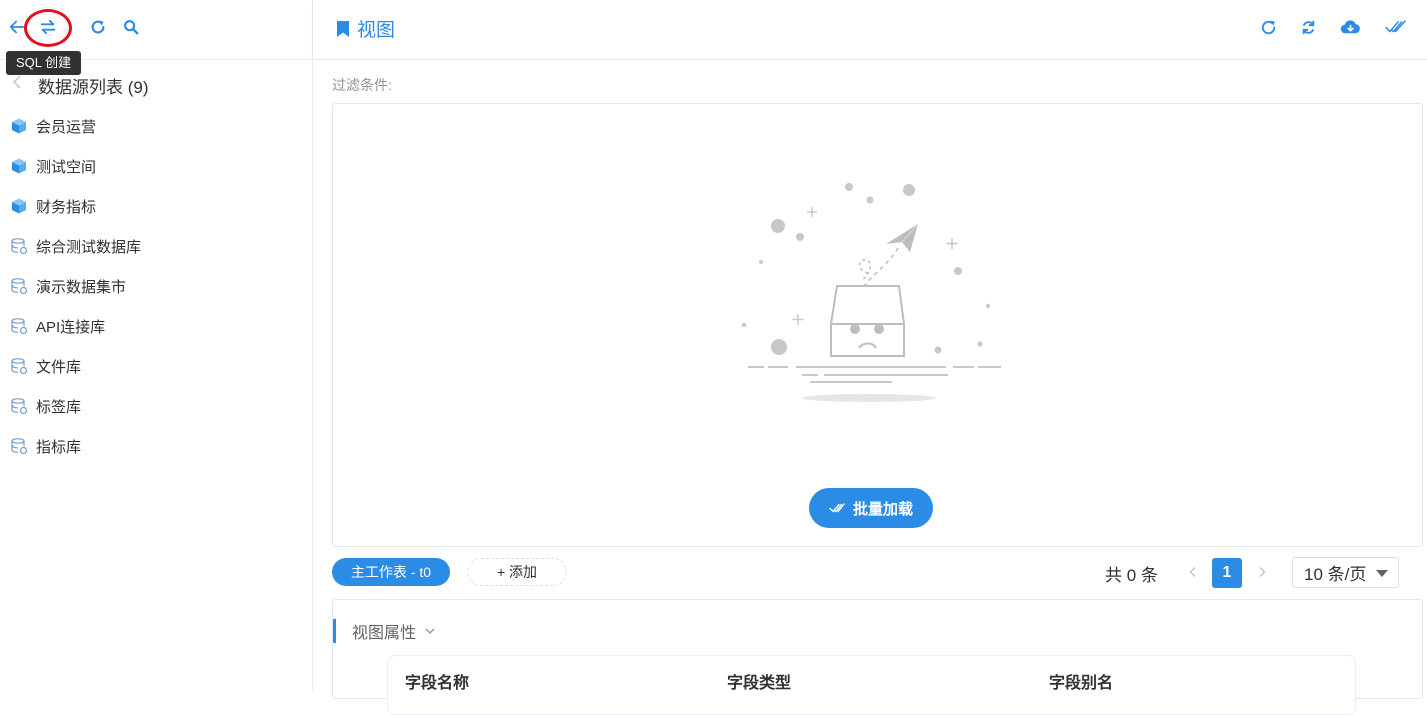 Image resolution: width=1427 pixels, height=715 pixels. I want to click on add-tab-button: + 添加, so click(517, 572).